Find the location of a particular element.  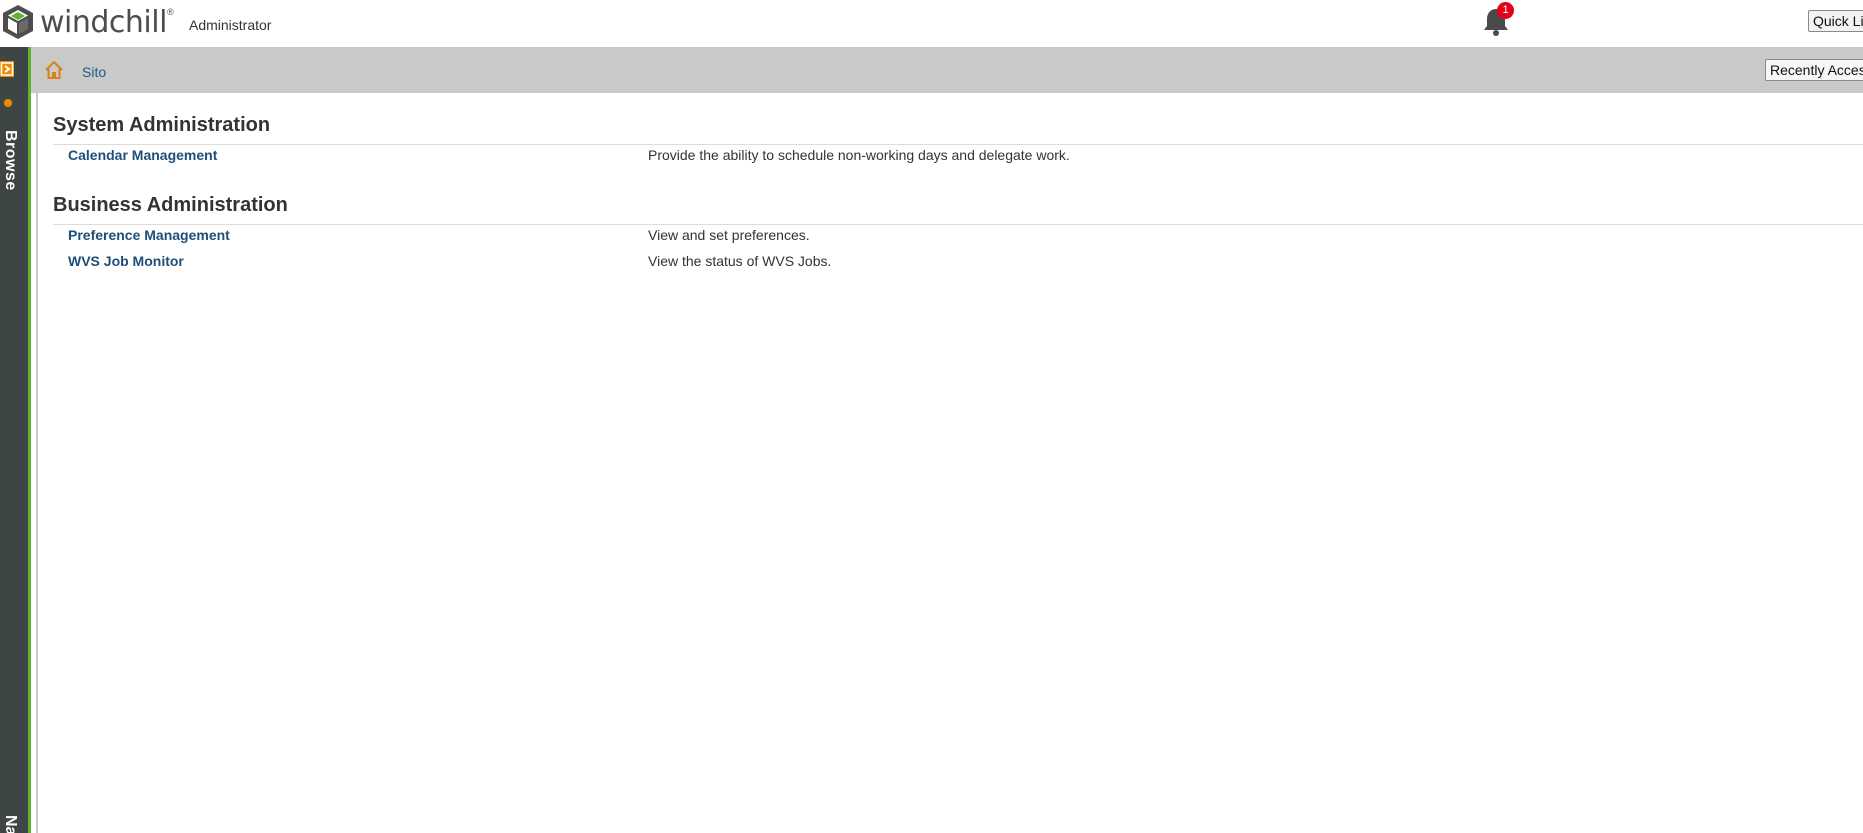

windchill-logo: windchill ® is located at coordinates (87, 22).